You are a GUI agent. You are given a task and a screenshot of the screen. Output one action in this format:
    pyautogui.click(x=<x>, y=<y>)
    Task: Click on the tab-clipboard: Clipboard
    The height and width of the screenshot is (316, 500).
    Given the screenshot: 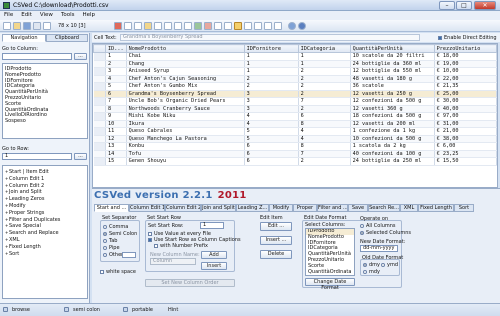 What is the action you would take?
    pyautogui.click(x=67, y=38)
    